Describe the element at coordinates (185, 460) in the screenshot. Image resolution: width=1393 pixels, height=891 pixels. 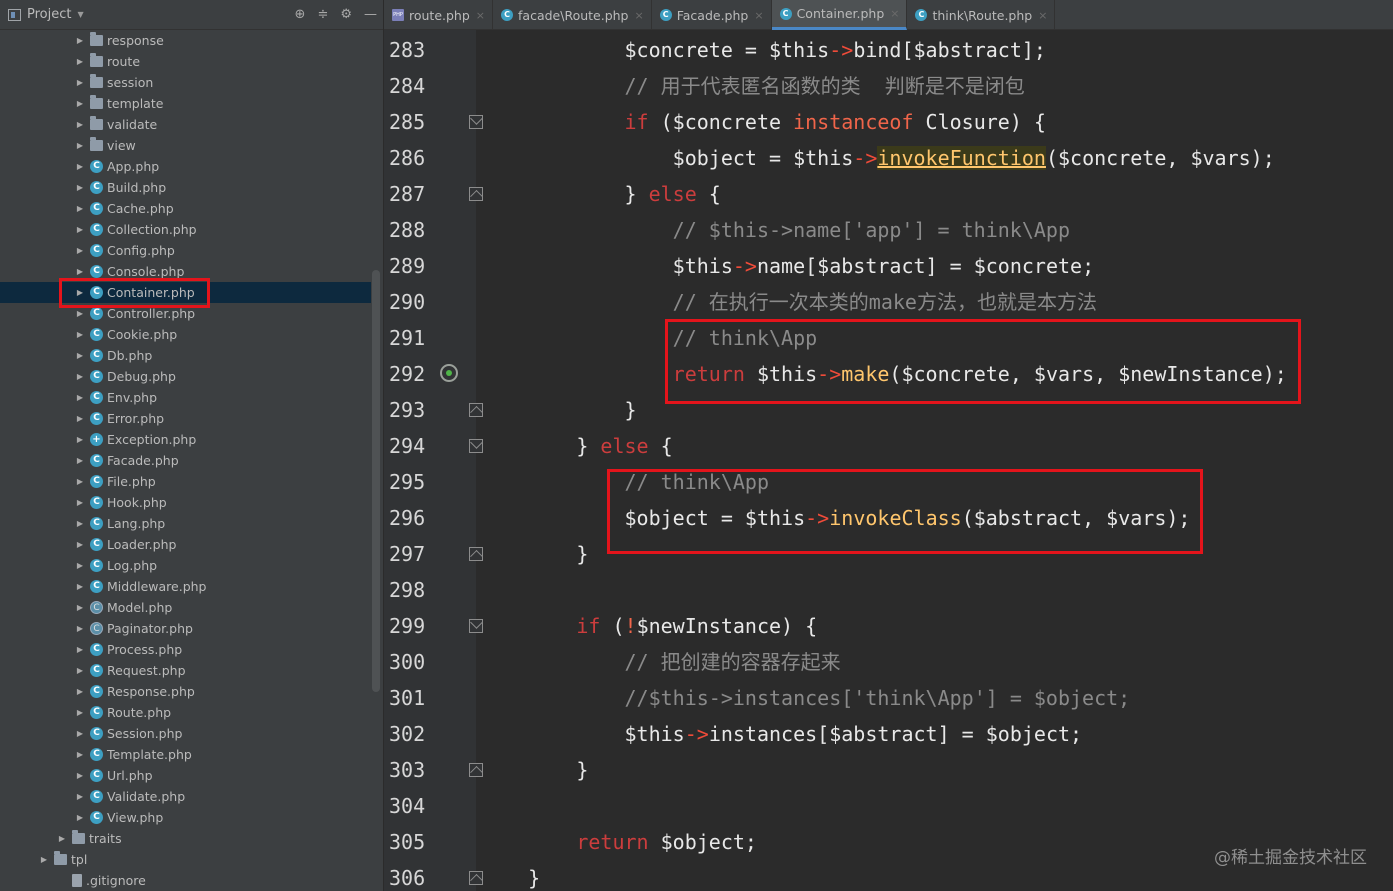
I see `tree-item: ▶ C Facade.php` at that location.